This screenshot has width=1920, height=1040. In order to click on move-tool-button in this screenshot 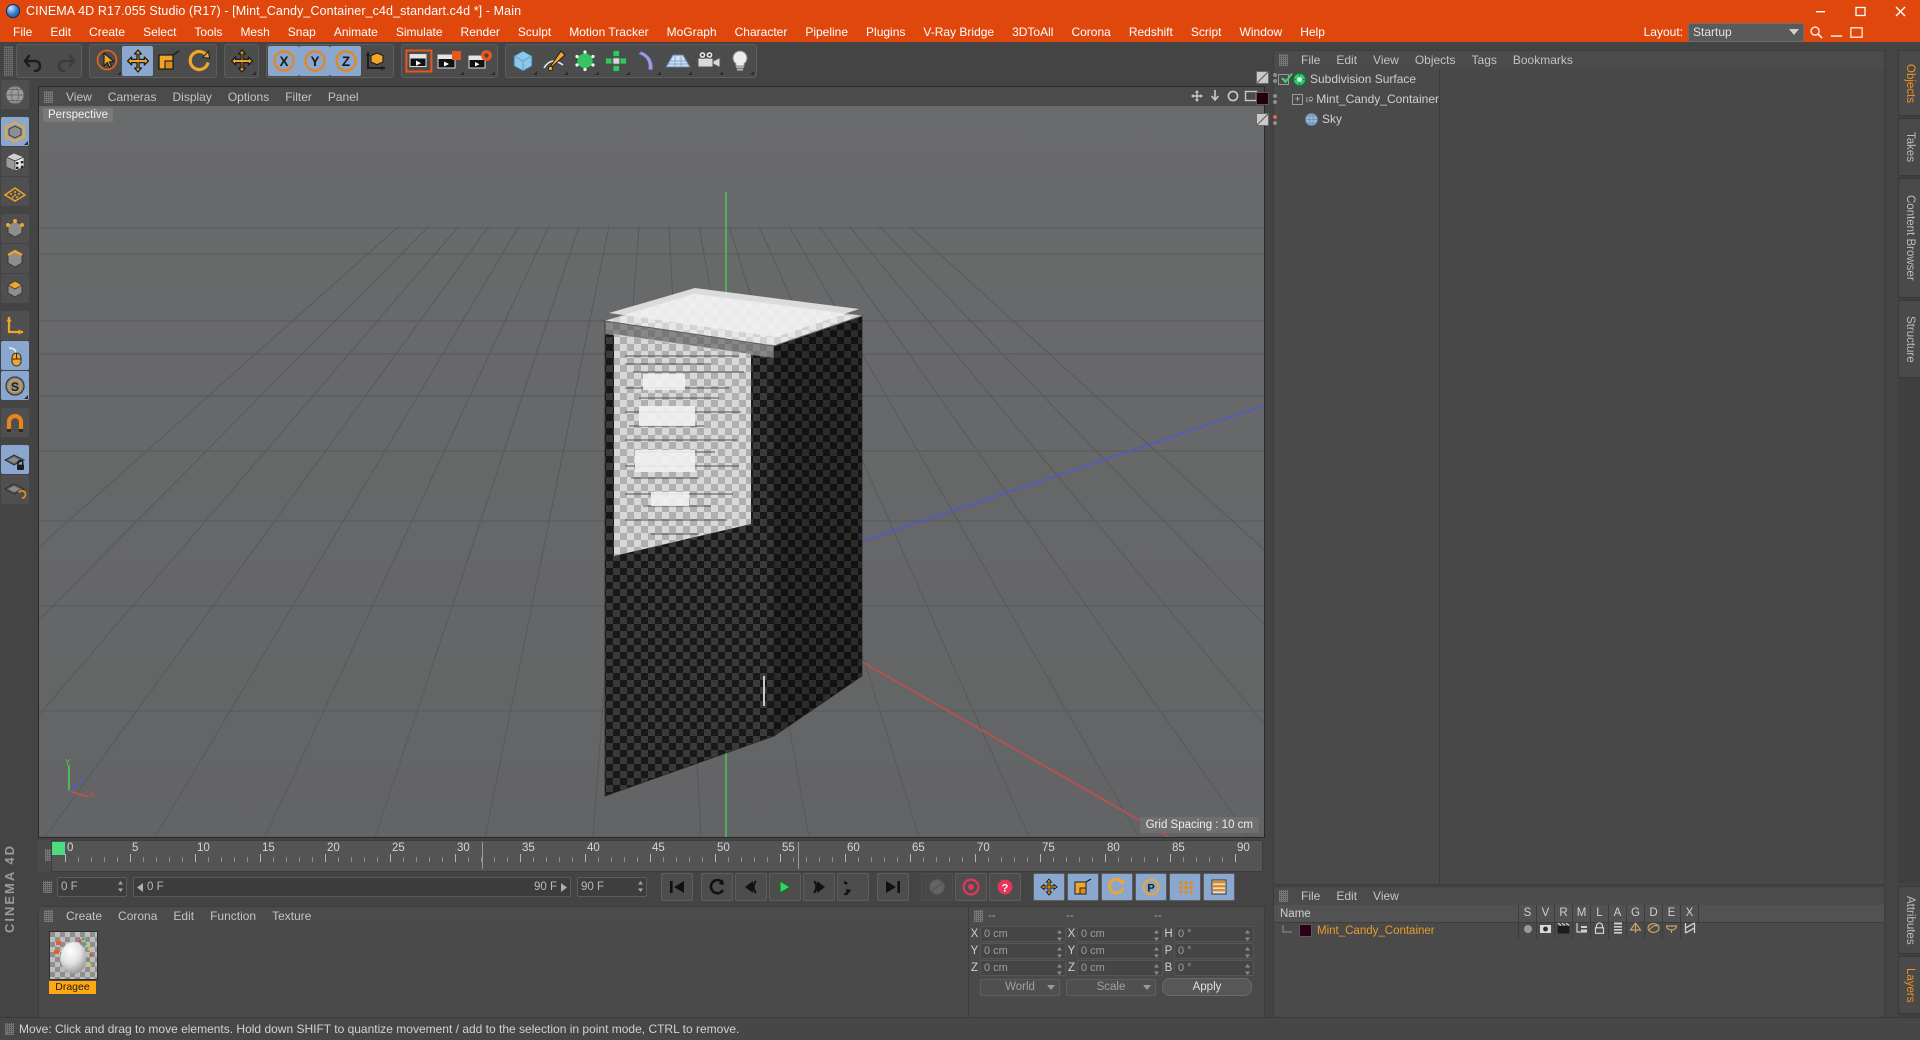, I will do `click(137, 61)`.